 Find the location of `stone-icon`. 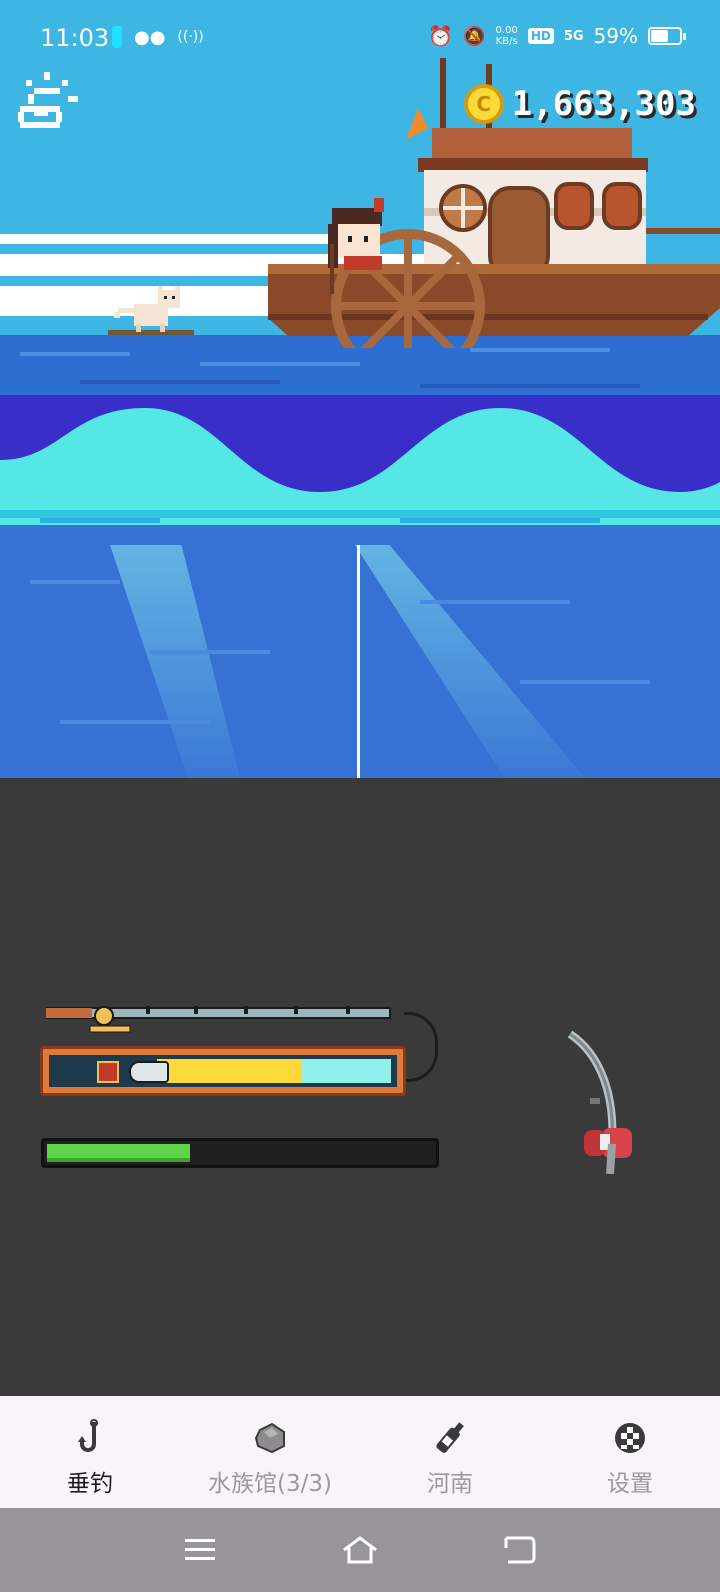

stone-icon is located at coordinates (269, 1438).